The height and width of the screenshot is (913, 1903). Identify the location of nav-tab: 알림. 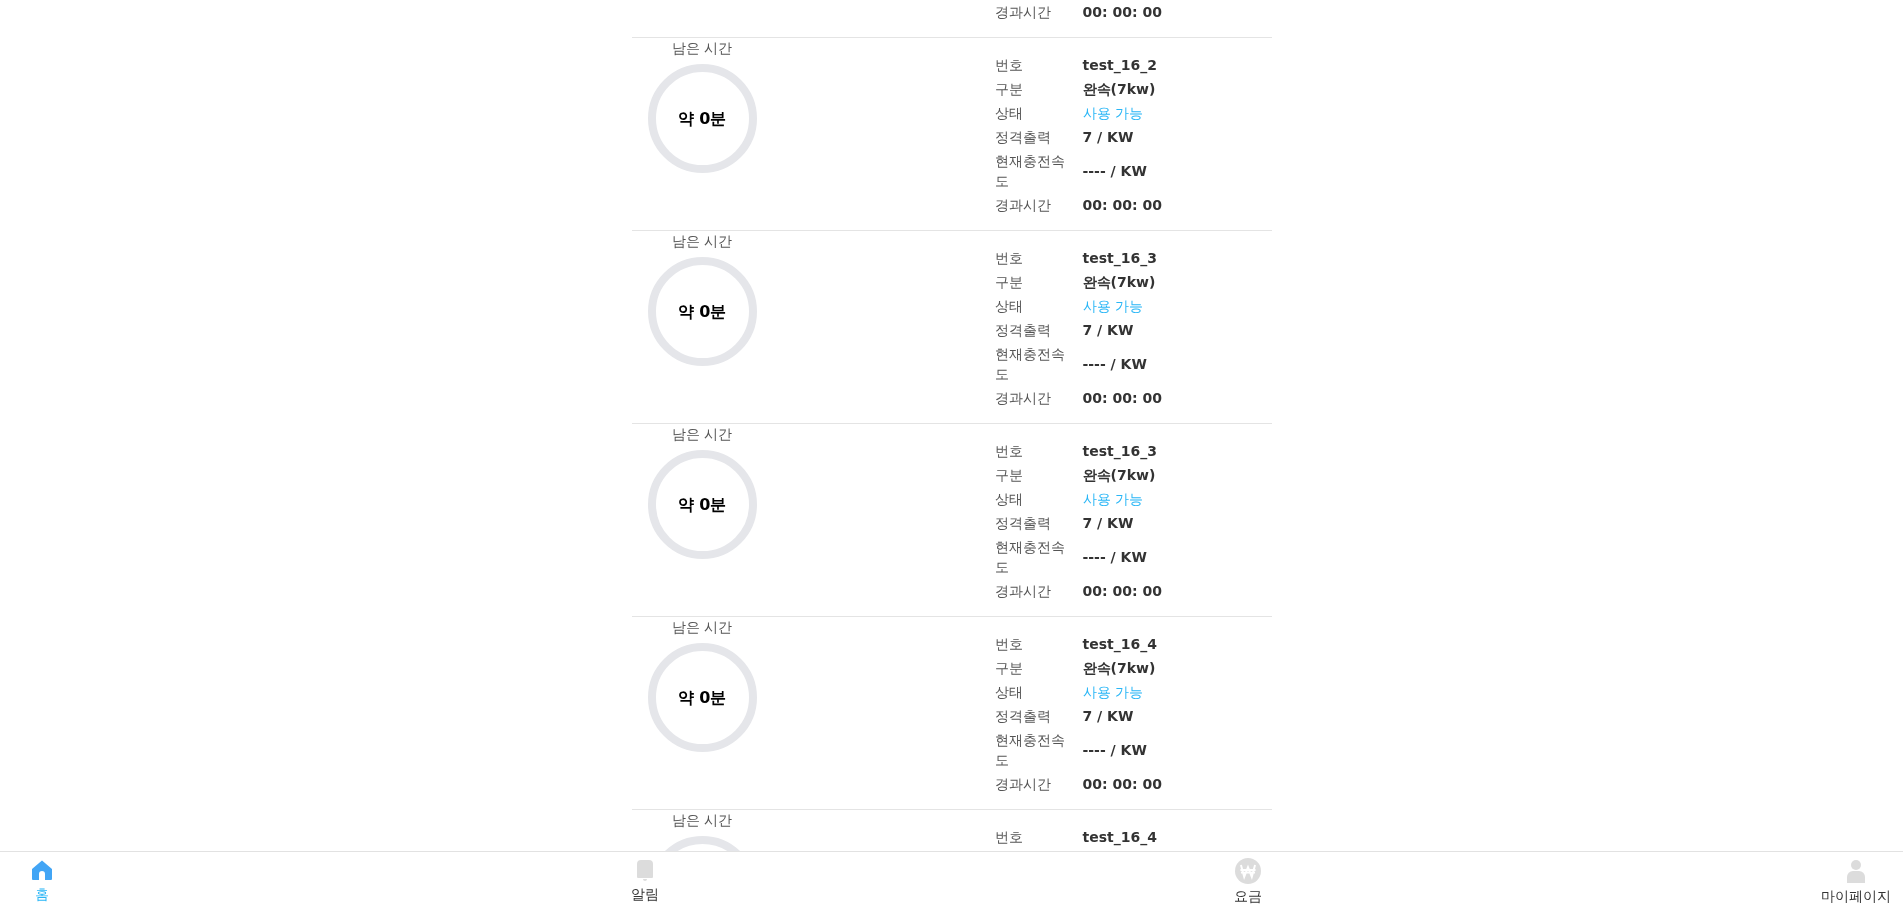
(645, 881).